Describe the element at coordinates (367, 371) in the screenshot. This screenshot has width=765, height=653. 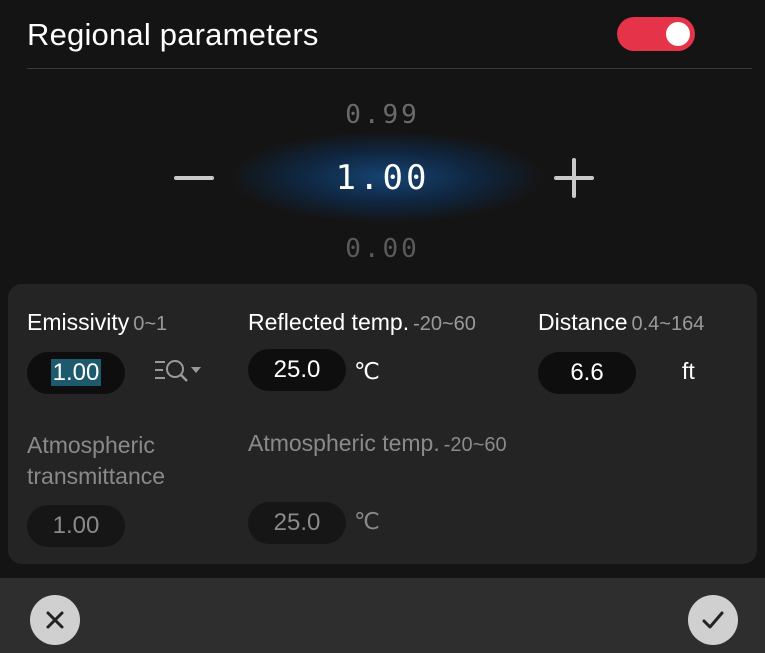
I see `reflected-temp-unit: ℃` at that location.